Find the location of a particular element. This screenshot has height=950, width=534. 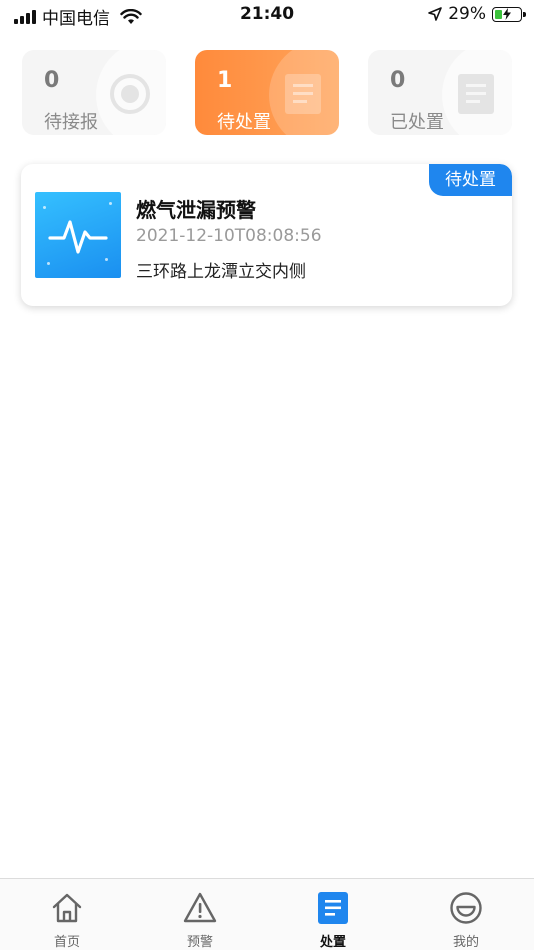

tab-label: 我的 is located at coordinates (465, 942).